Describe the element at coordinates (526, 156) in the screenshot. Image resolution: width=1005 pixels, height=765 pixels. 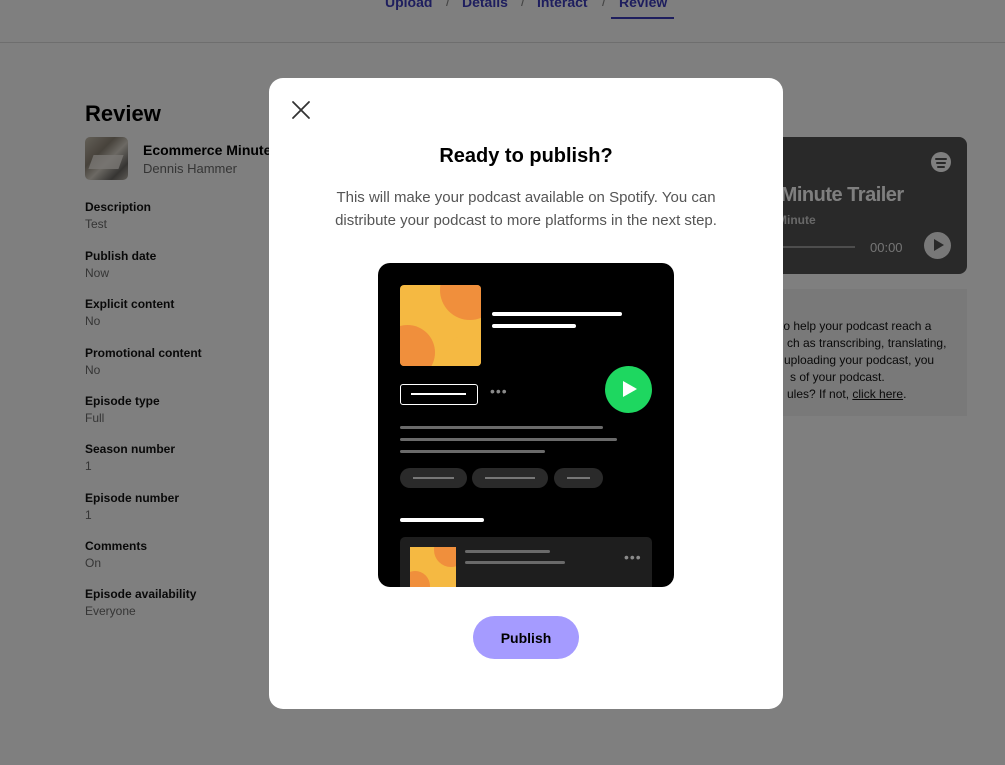
I see `dialog-title: Ready to publish?` at that location.